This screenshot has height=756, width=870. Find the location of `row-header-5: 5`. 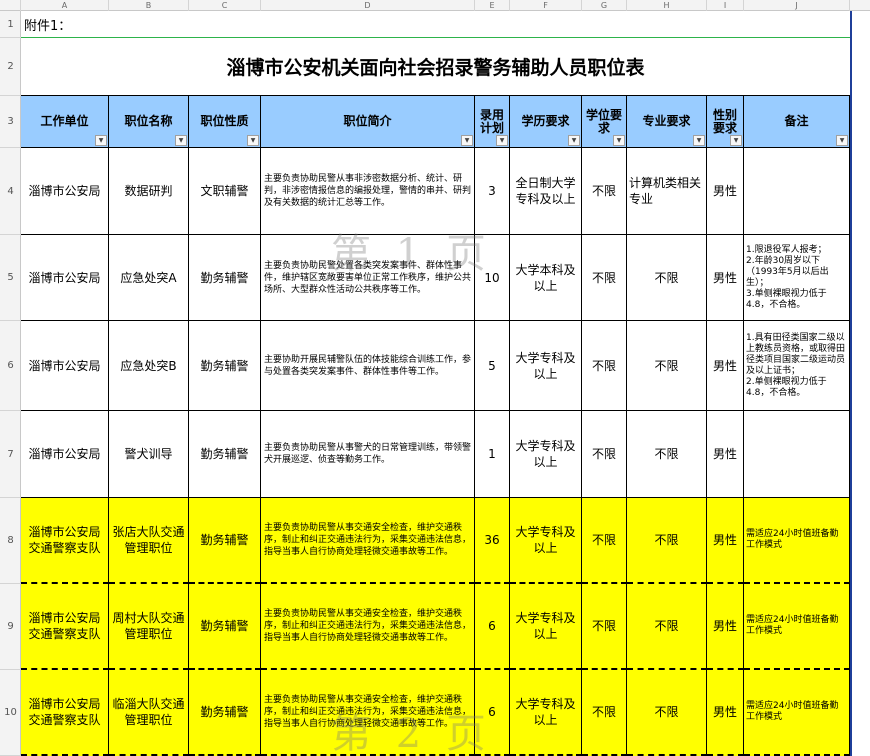

row-header-5: 5 is located at coordinates (10, 278).